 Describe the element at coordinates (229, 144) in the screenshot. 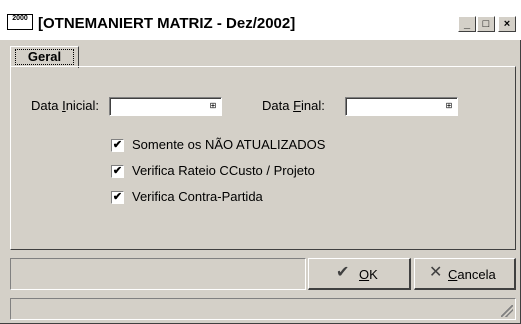

I see `checkbox-label-somente-nao-atualizados: Somente os NÃO ATUALIZADOS` at that location.